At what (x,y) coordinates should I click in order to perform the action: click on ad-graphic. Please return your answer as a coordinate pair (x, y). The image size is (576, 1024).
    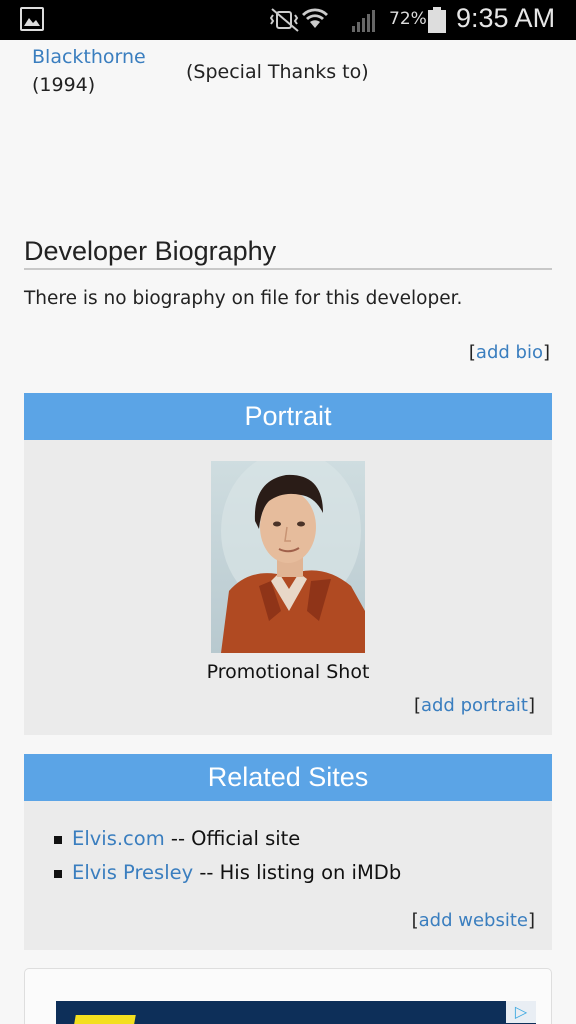
    Looking at the image, I should click on (104, 1019).